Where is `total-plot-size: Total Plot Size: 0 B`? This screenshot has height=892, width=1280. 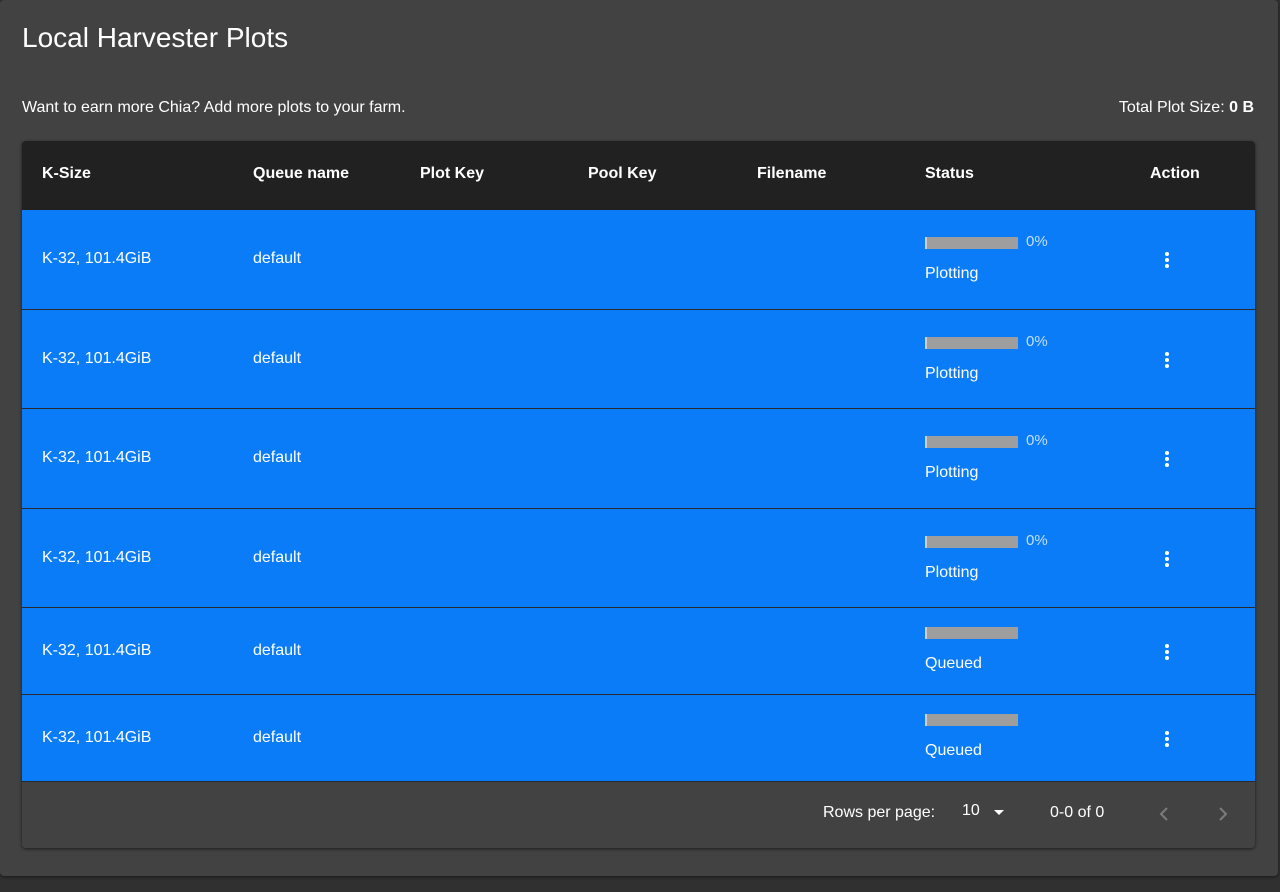 total-plot-size: Total Plot Size: 0 B is located at coordinates (1186, 108).